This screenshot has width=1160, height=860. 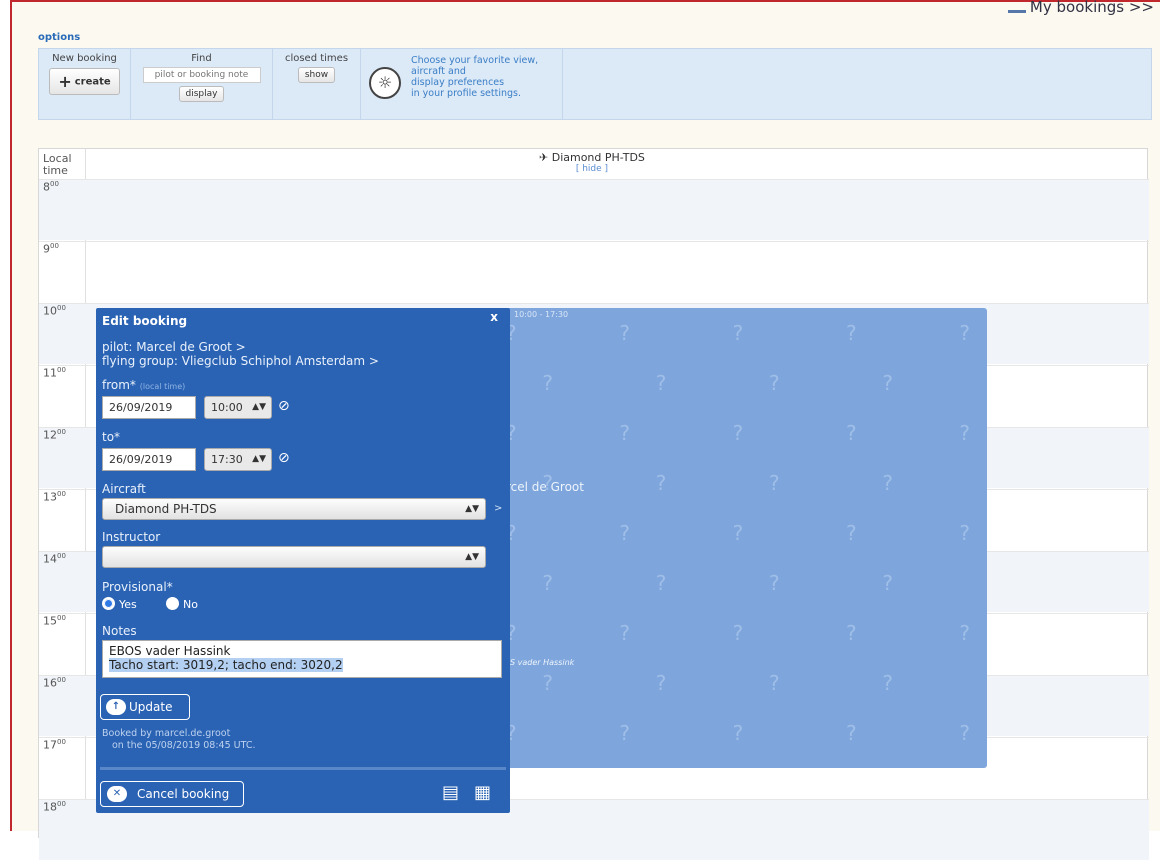 What do you see at coordinates (450, 792) in the screenshot?
I see `copy-icon: ▤` at bounding box center [450, 792].